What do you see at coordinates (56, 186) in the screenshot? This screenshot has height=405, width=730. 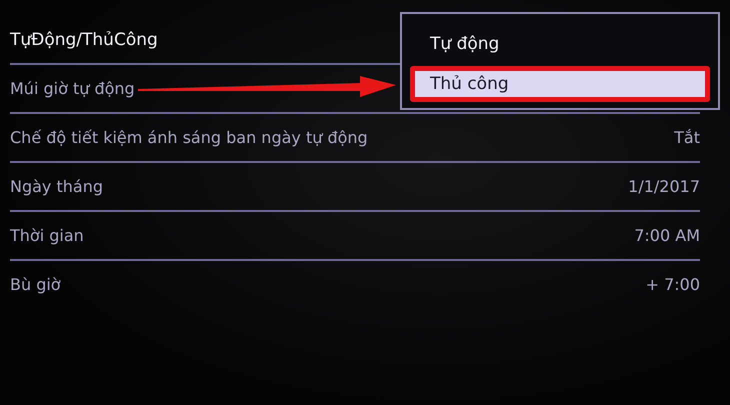 I see `setting-label: Ngày tháng` at bounding box center [56, 186].